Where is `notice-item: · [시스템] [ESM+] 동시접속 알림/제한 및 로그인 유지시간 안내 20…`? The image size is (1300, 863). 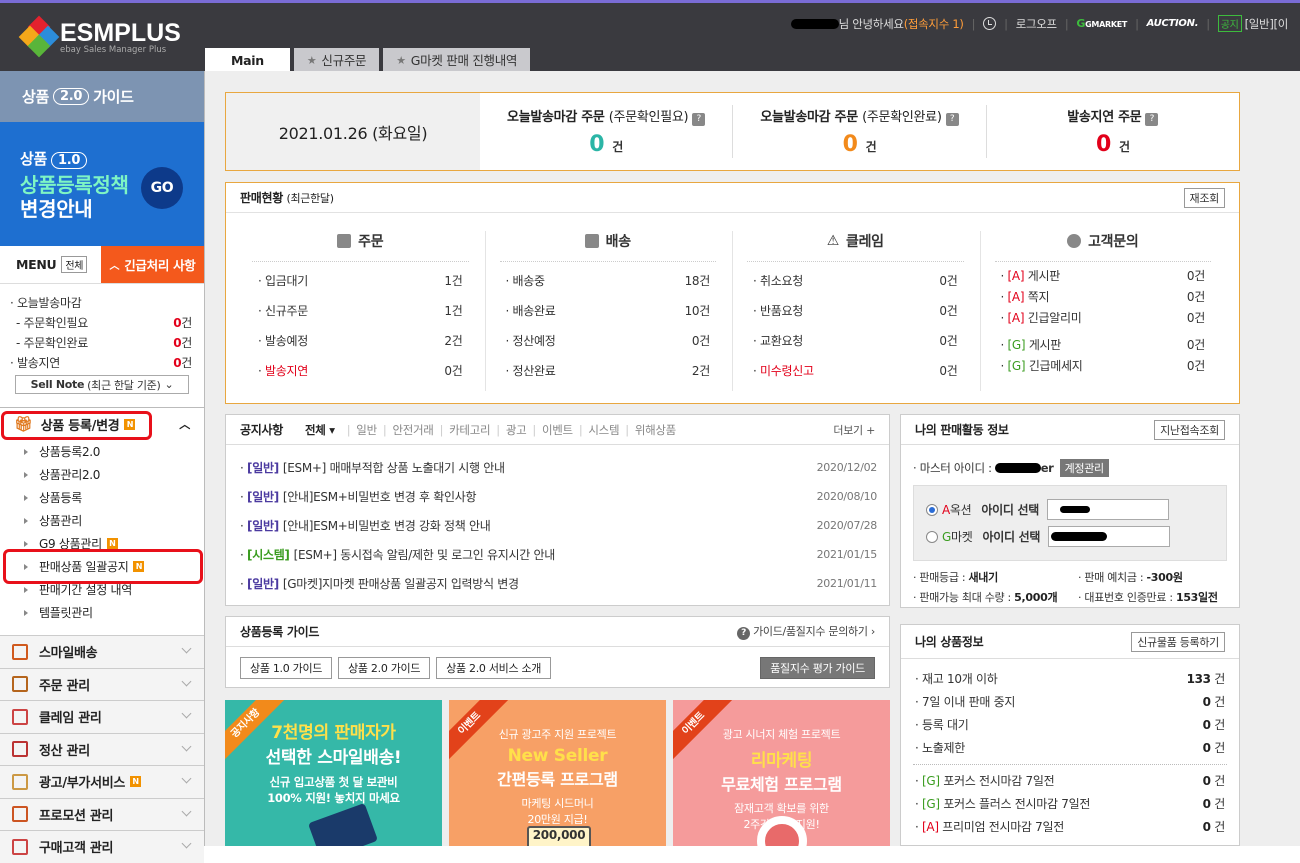 notice-item: · [시스템] [ESM+] 동시접속 알림/제한 및 로그인 유지시간 안내 20… is located at coordinates (557, 554).